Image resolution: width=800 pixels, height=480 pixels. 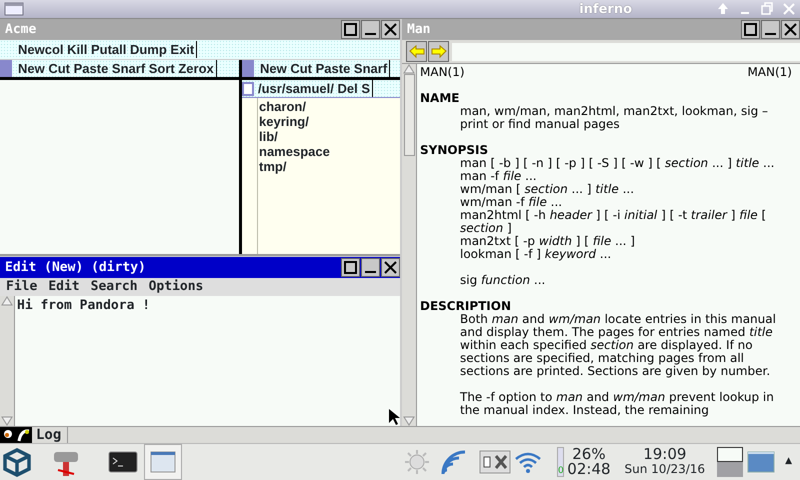 I want to click on back-button, so click(x=416, y=51).